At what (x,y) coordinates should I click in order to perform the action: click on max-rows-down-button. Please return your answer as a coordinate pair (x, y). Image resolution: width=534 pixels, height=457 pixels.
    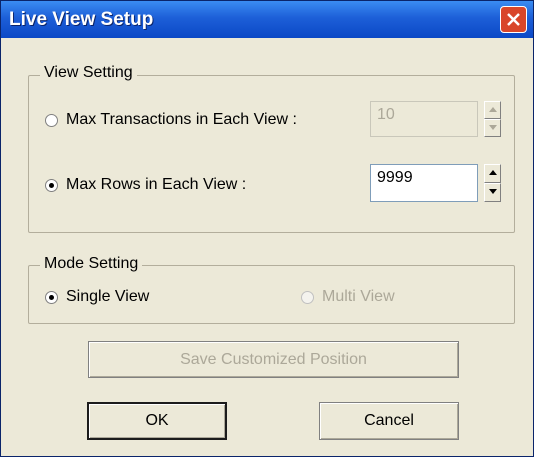
    Looking at the image, I should click on (492, 192).